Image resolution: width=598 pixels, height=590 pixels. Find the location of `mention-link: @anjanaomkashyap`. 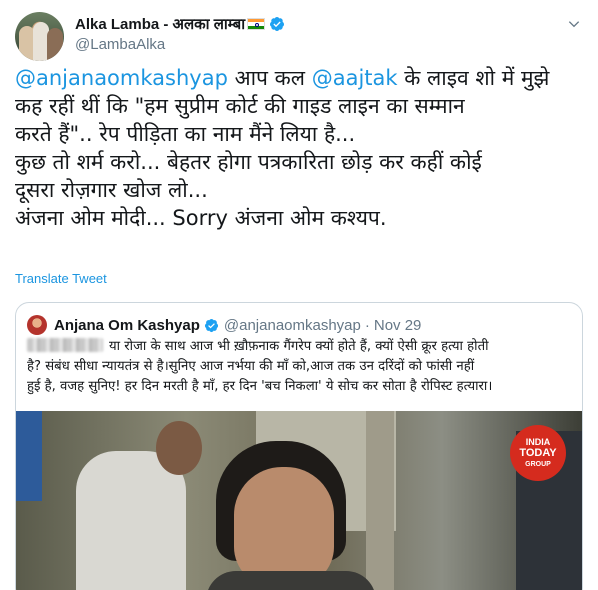

mention-link: @anjanaomkashyap is located at coordinates (121, 78).